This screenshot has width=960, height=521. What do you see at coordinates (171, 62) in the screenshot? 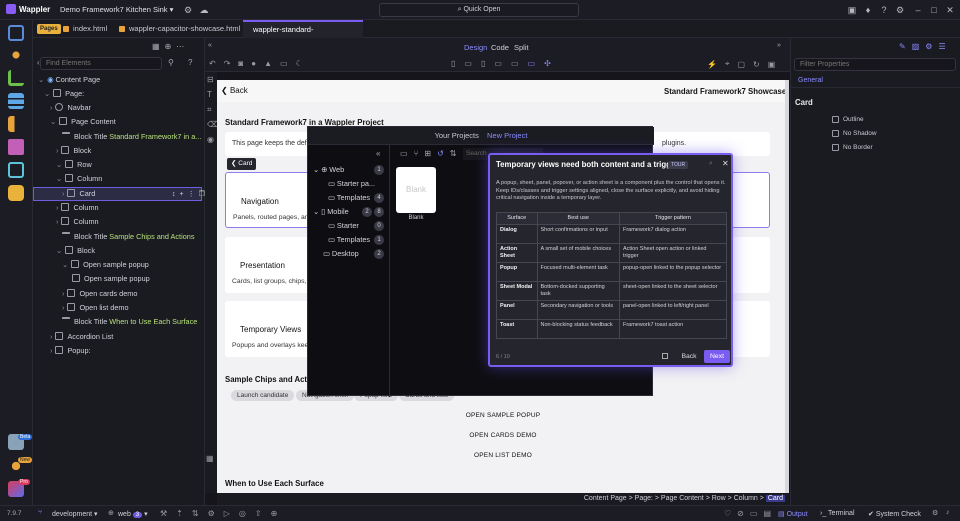
I see `filter-icon: ⚲` at bounding box center [171, 62].